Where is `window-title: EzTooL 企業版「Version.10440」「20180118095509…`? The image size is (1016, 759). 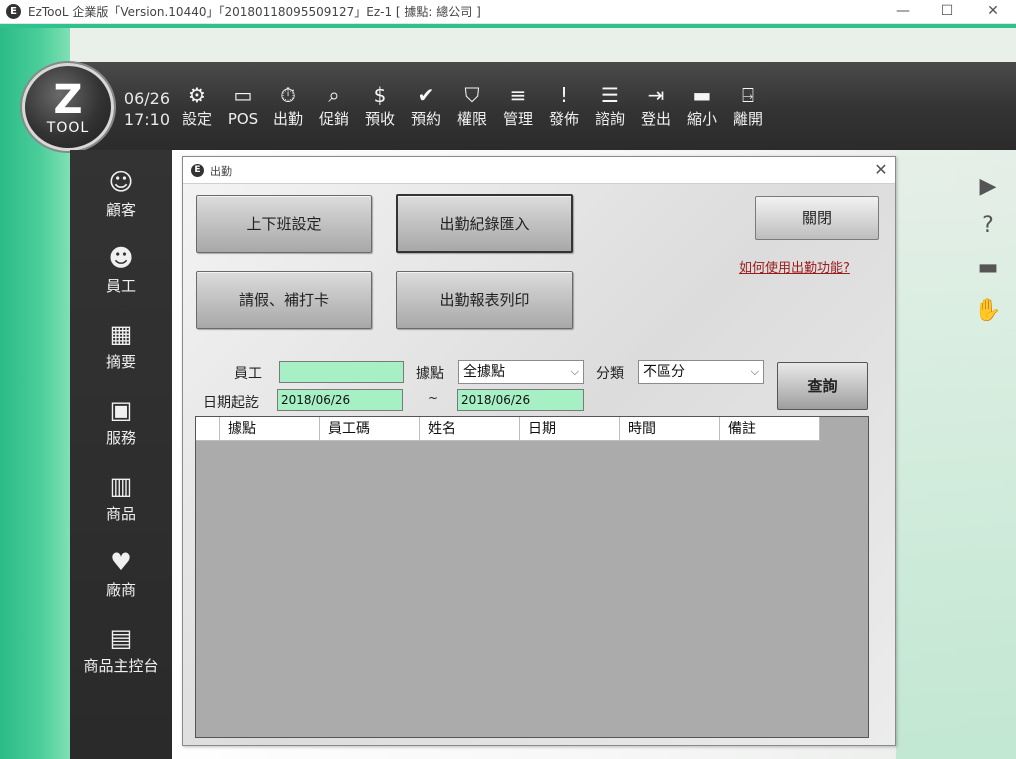
window-title: EzTooL 企業版「Version.10440」「20180118095509… is located at coordinates (254, 12).